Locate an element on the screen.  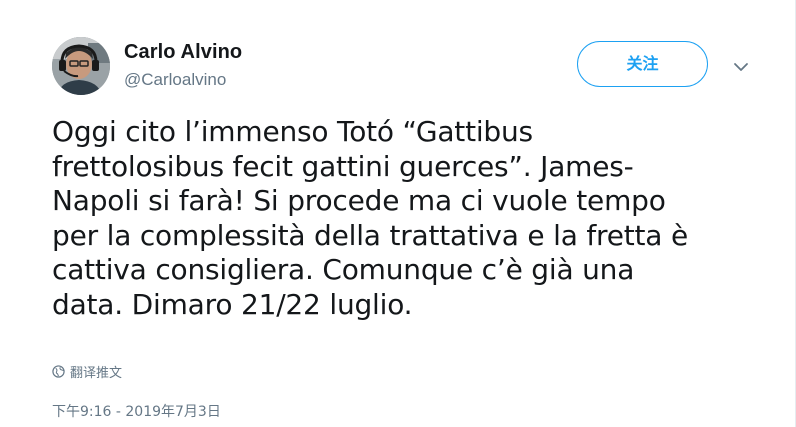
user-handle: @Carloalvino is located at coordinates (175, 80).